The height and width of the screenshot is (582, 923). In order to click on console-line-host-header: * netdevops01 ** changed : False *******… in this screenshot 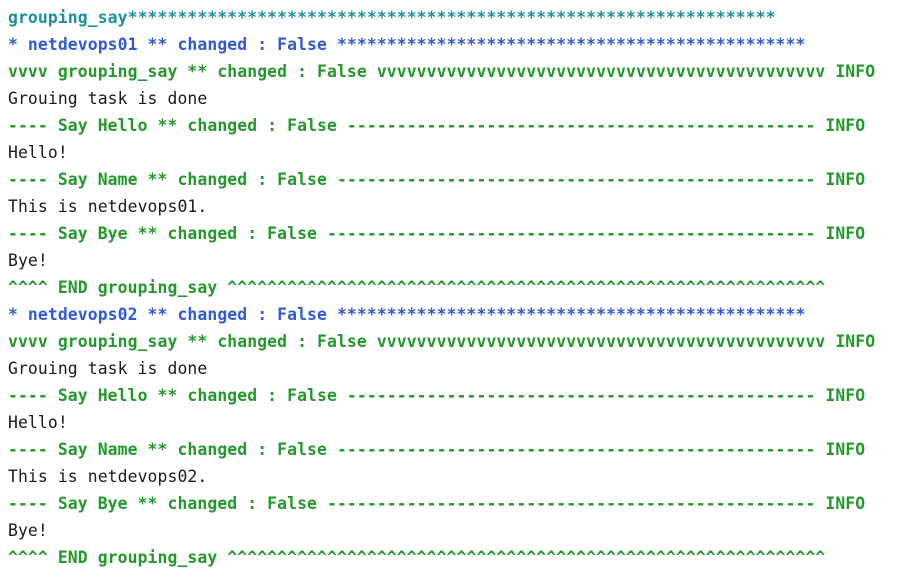, I will do `click(407, 44)`.